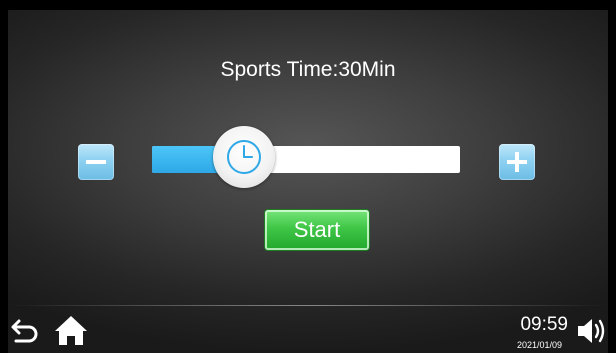 The image size is (616, 353). What do you see at coordinates (592, 331) in the screenshot?
I see `volume-icon` at bounding box center [592, 331].